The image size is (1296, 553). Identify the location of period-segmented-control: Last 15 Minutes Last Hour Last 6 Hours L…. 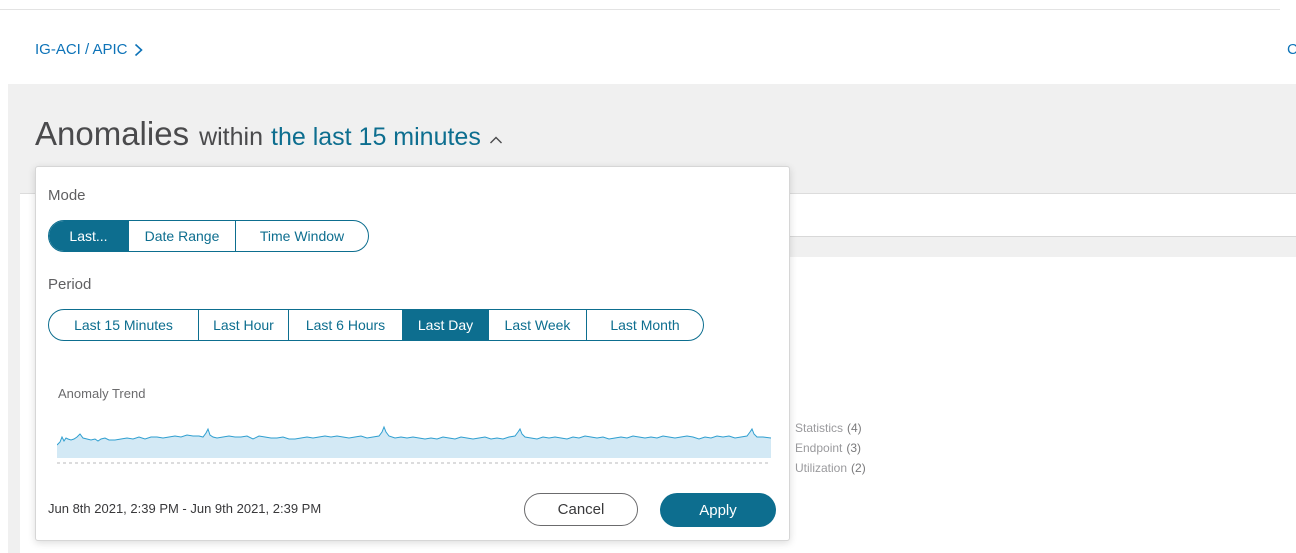
(376, 325).